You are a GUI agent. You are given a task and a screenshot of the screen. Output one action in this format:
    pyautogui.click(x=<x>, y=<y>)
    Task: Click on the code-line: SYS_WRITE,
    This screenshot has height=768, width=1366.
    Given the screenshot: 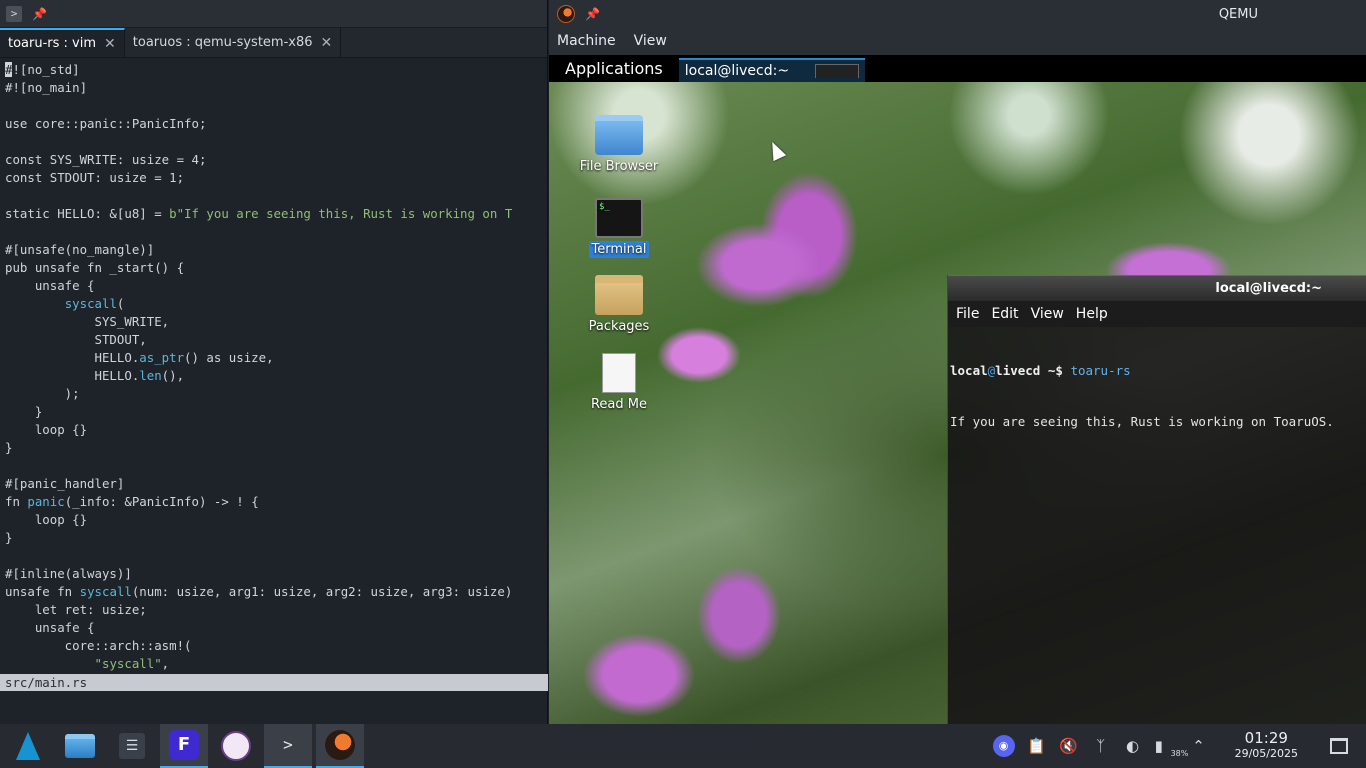 What is the action you would take?
    pyautogui.click(x=87, y=321)
    